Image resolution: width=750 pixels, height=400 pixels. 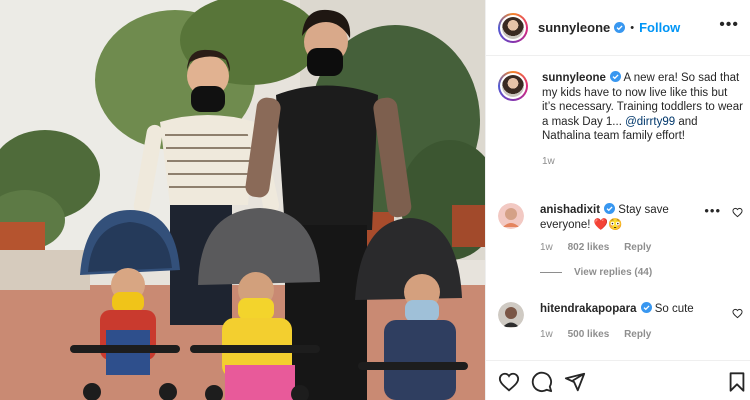 I want to click on share-icon, so click(x=575, y=382).